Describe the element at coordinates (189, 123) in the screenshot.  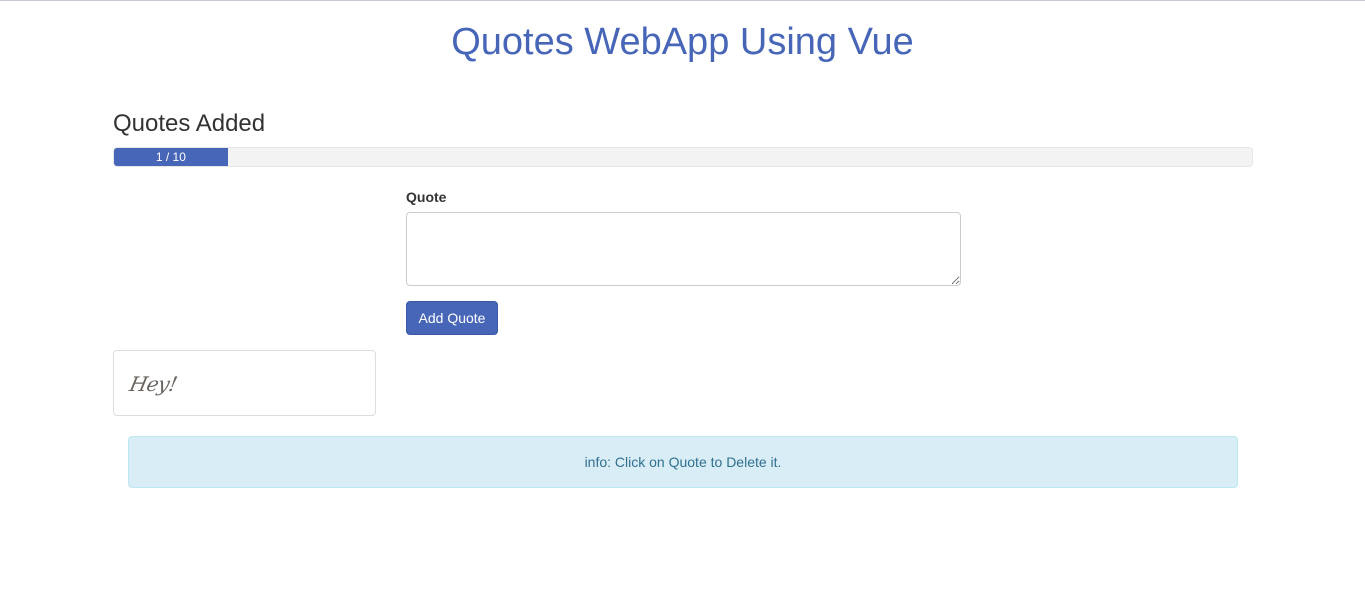
I see `quotes-added-heading: Quotes Added` at that location.